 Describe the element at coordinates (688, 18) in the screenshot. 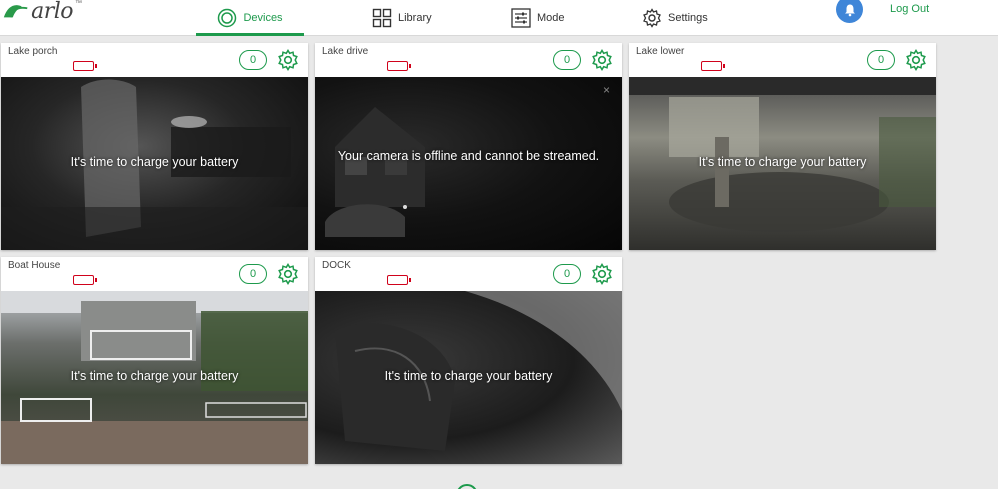

I see `nav-settings-label: Settings` at that location.